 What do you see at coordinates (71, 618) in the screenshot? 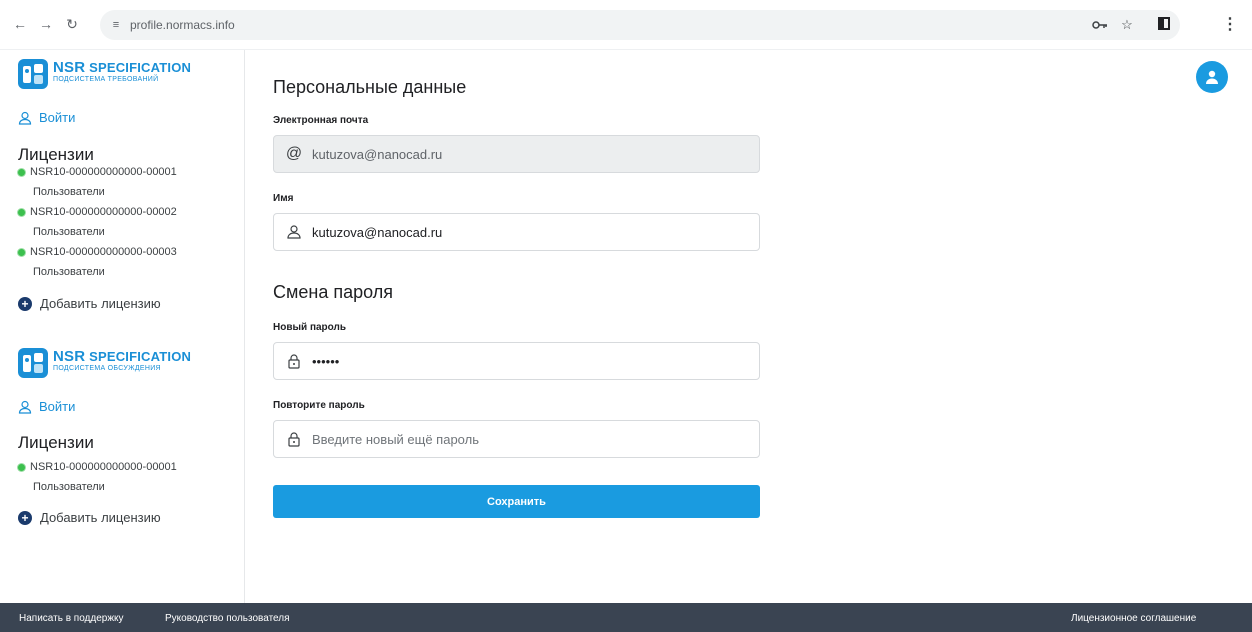
I see `support-link: Написать в поддержку` at bounding box center [71, 618].